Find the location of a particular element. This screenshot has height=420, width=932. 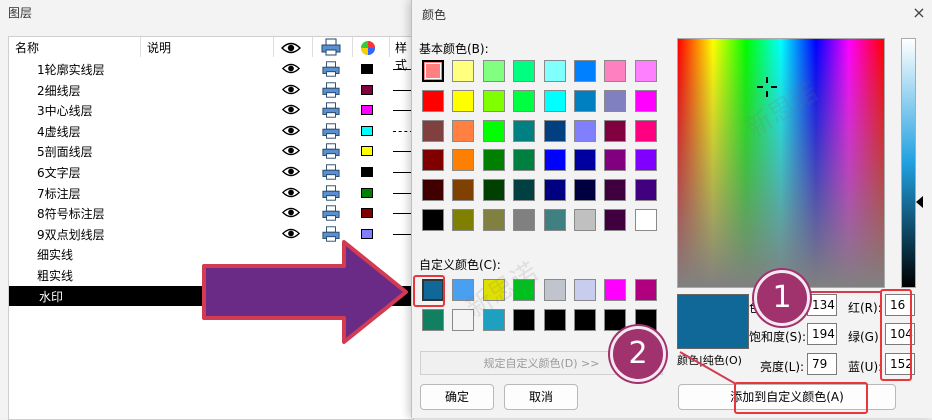

layer-row: 2细线层 is located at coordinates (211, 90).